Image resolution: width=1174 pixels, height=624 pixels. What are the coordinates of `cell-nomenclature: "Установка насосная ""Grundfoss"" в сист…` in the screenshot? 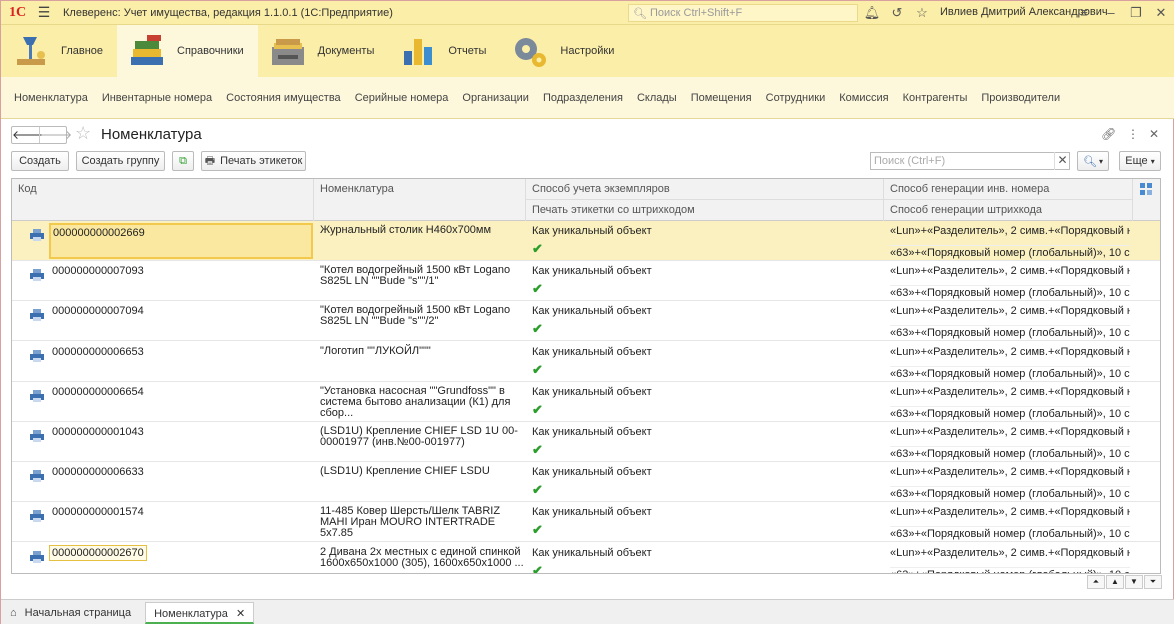 It's located at (422, 402).